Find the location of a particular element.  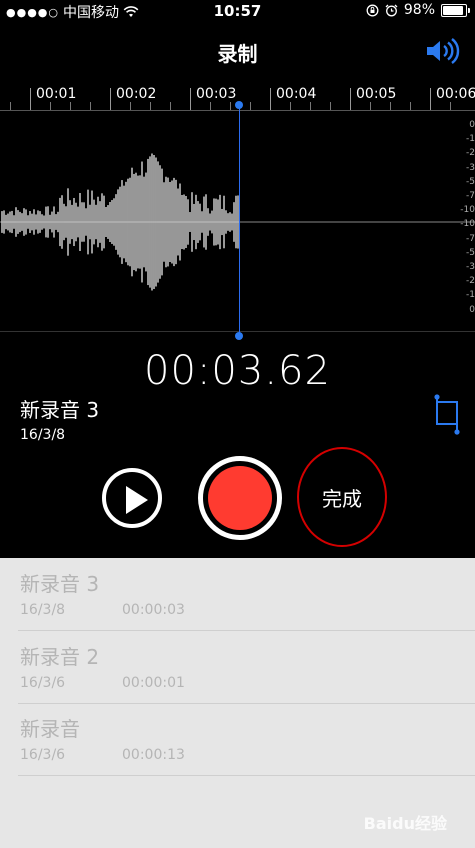

list-item-date: 16/3/8 is located at coordinates (43, 610).